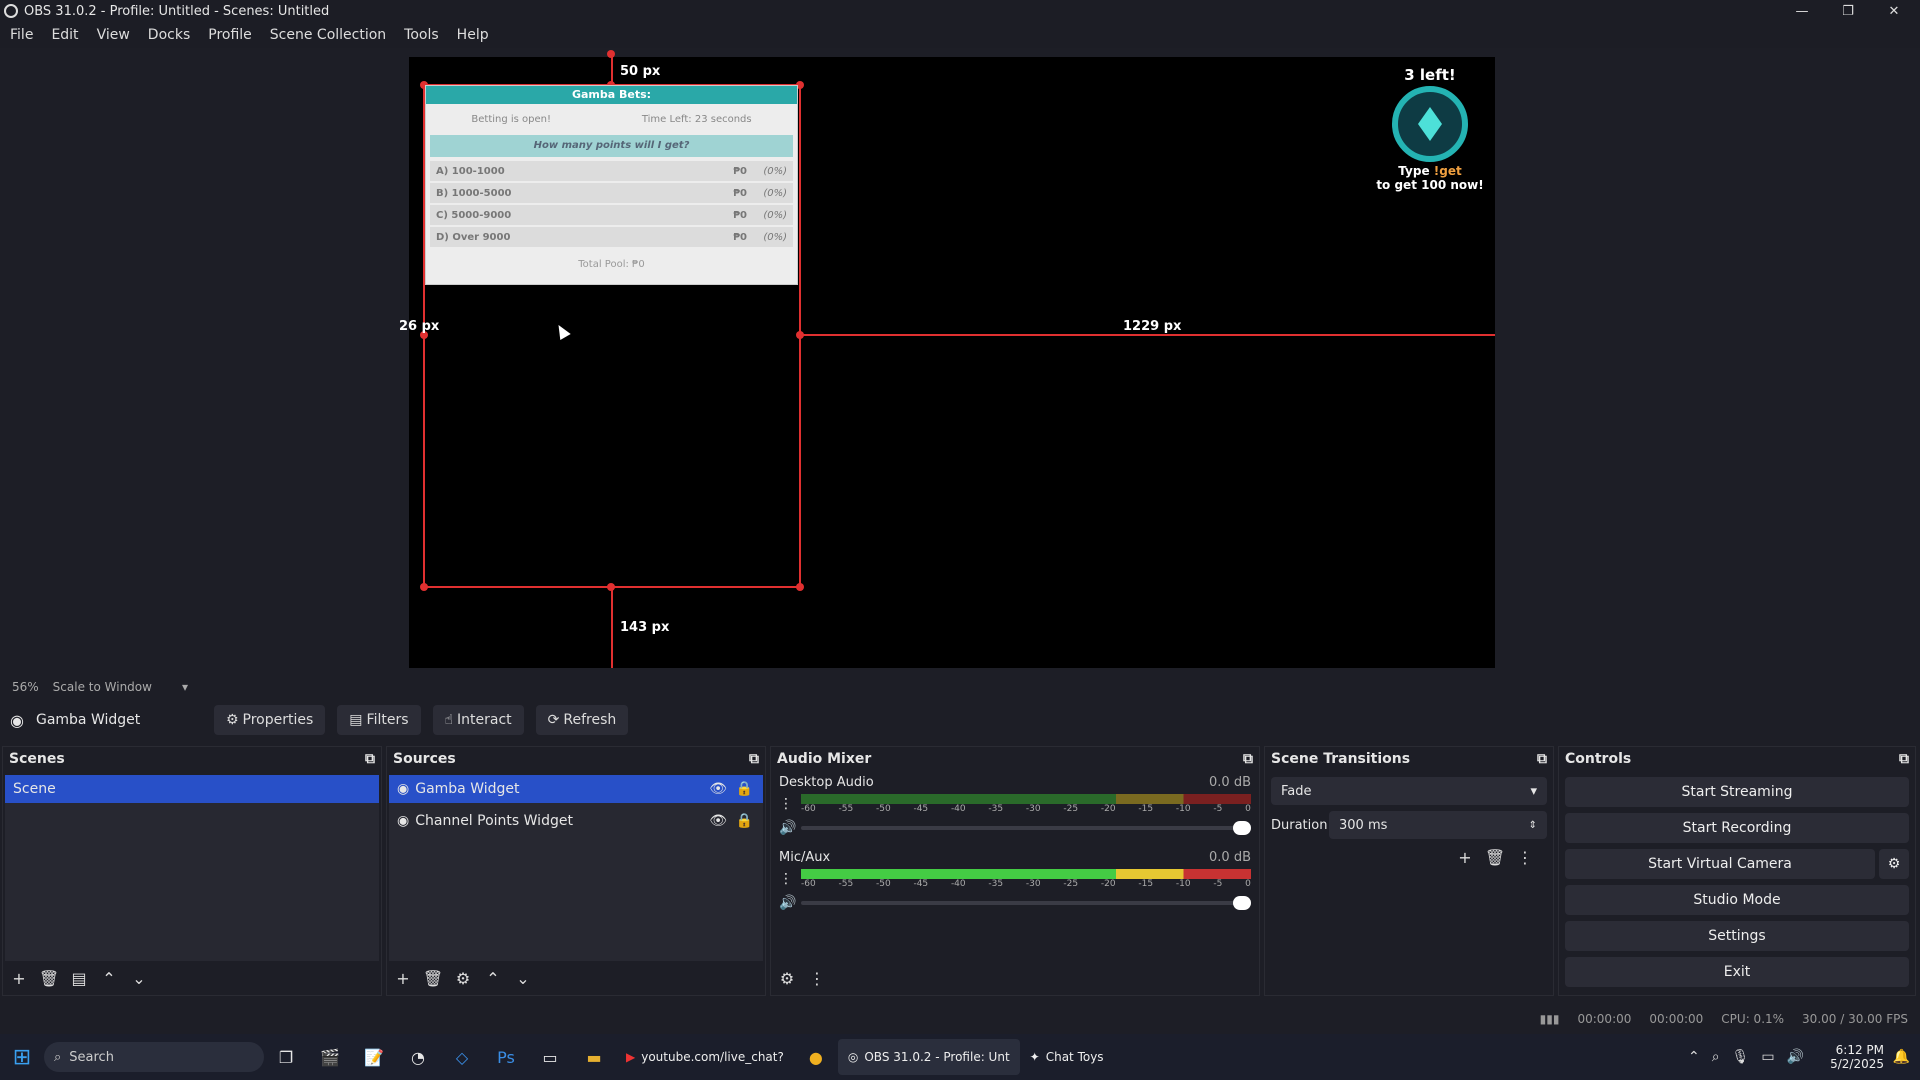 The image size is (1920, 1080). What do you see at coordinates (611, 215) in the screenshot?
I see `gamba-option: C) 5000-9000 ₱0 (0%)` at bounding box center [611, 215].